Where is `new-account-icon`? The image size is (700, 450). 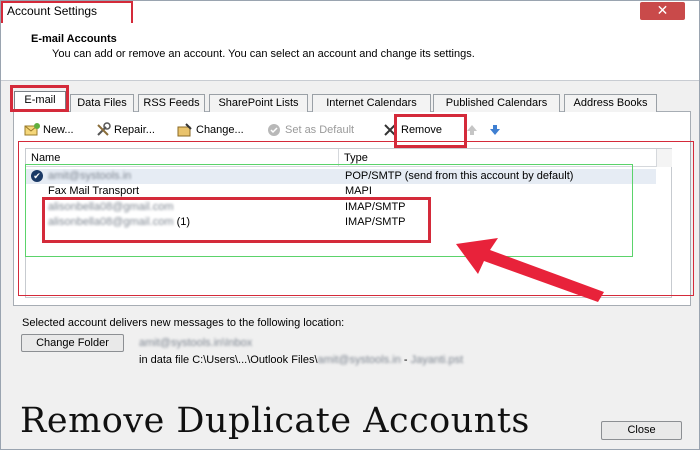 new-account-icon is located at coordinates (32, 130).